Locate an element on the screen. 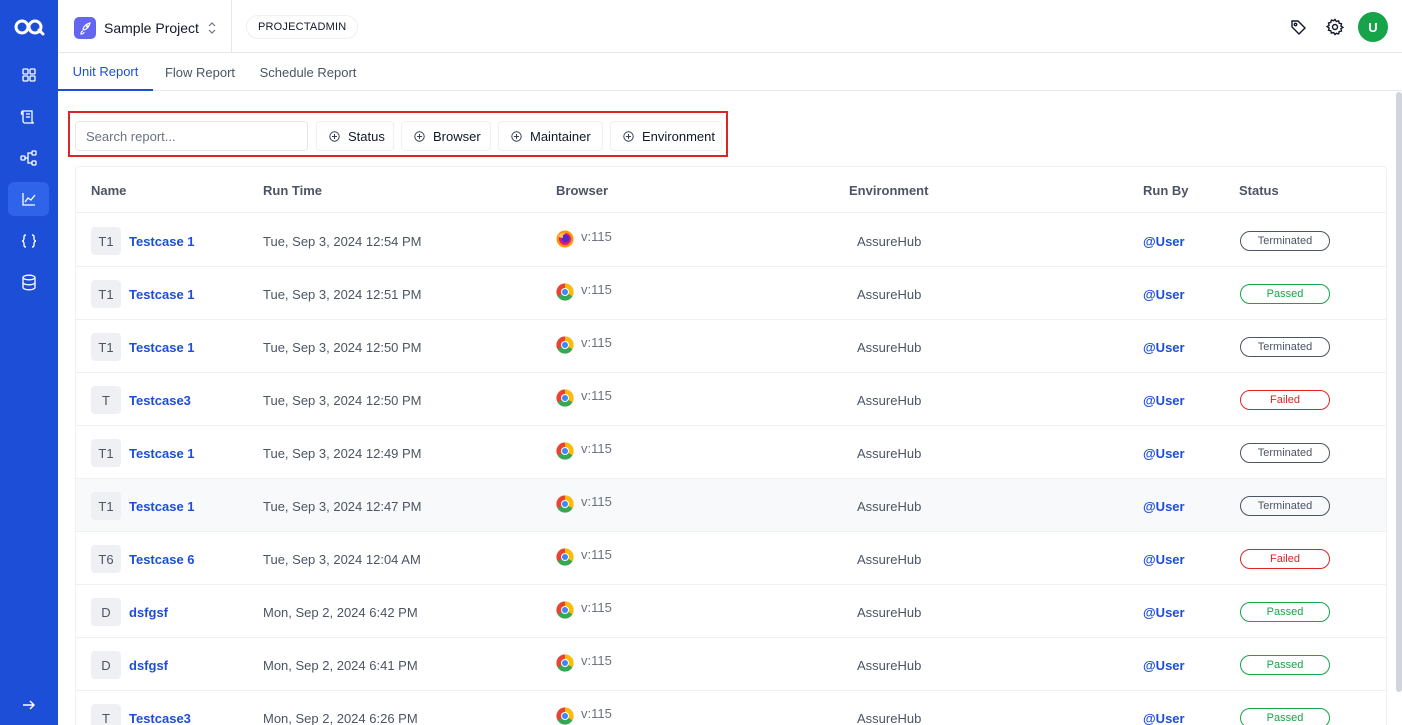 This screenshot has height=725, width=1402. search-input is located at coordinates (191, 136).